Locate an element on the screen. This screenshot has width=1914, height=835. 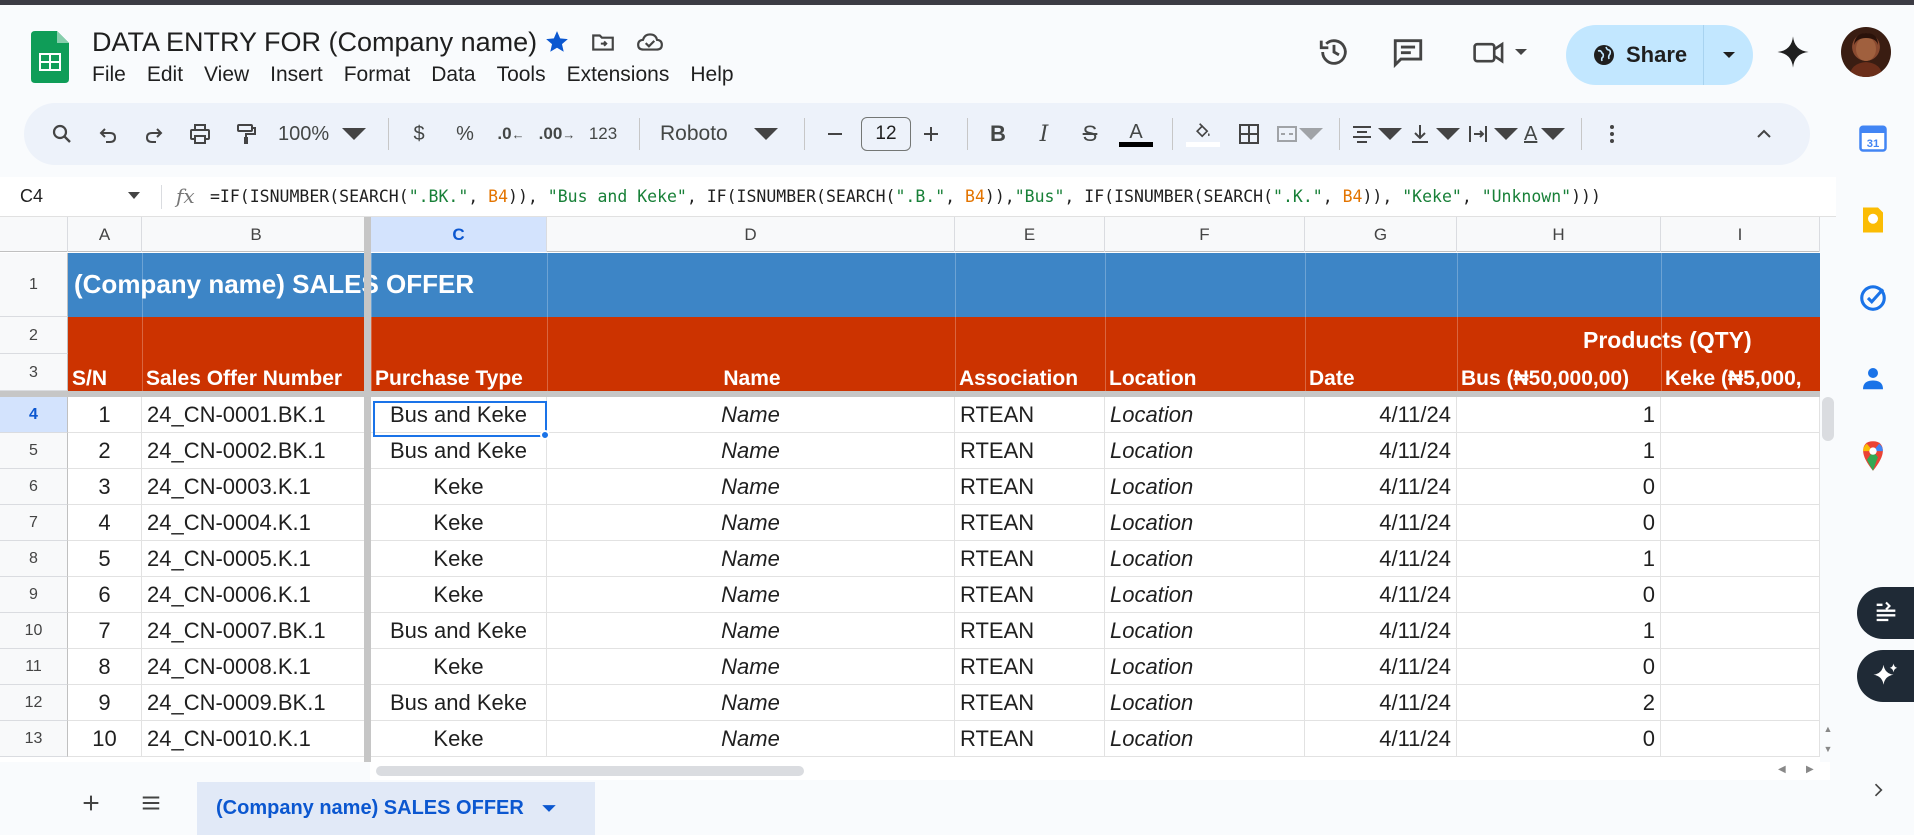
table-cell: 24_CN-0010.K.1 is located at coordinates (256, 739).